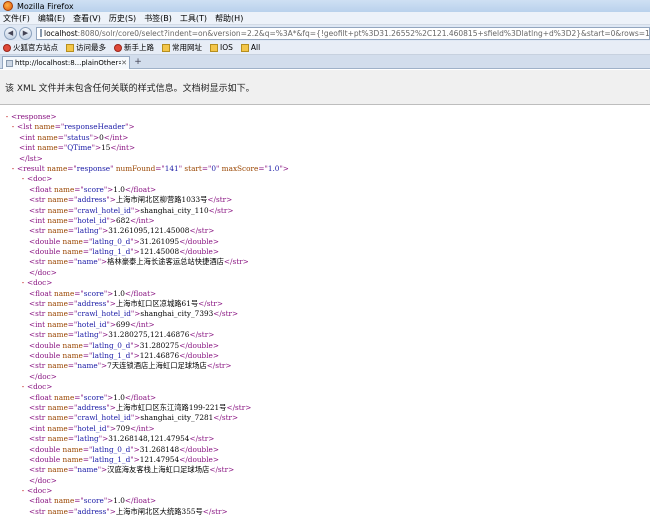 The image size is (650, 516). Describe the element at coordinates (325, 127) in the screenshot. I see `xml-line: - <lst name="responseHeader">` at that location.